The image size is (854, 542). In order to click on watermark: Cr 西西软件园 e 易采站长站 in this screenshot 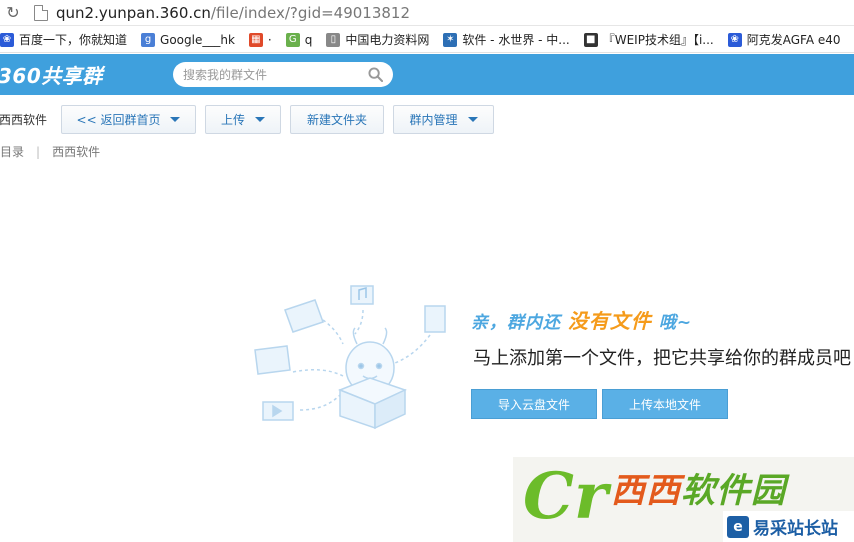, I will do `click(683, 499)`.